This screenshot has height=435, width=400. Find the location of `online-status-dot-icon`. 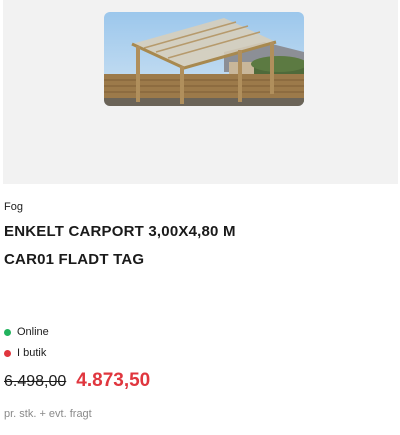

online-status-dot-icon is located at coordinates (7, 332).